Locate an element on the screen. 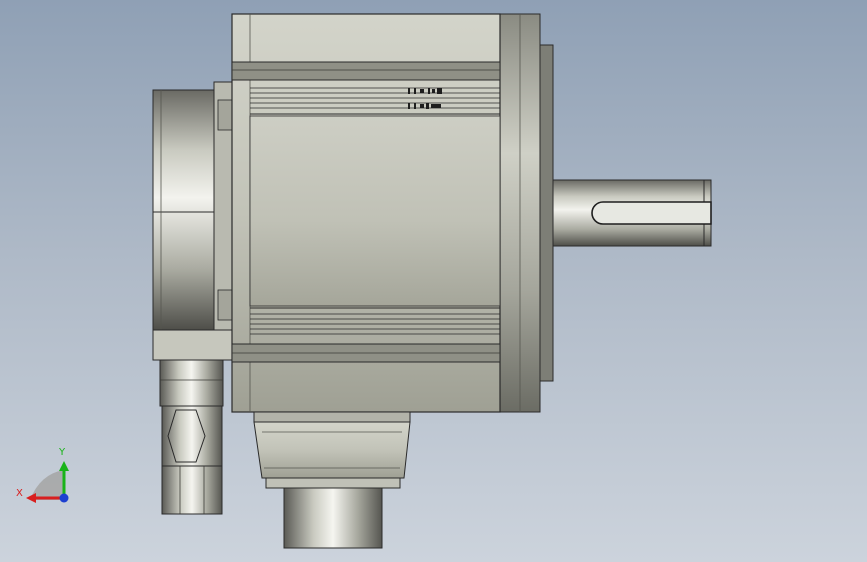 Image resolution: width=867 pixels, height=562 pixels. output-shaft is located at coordinates (632, 213).